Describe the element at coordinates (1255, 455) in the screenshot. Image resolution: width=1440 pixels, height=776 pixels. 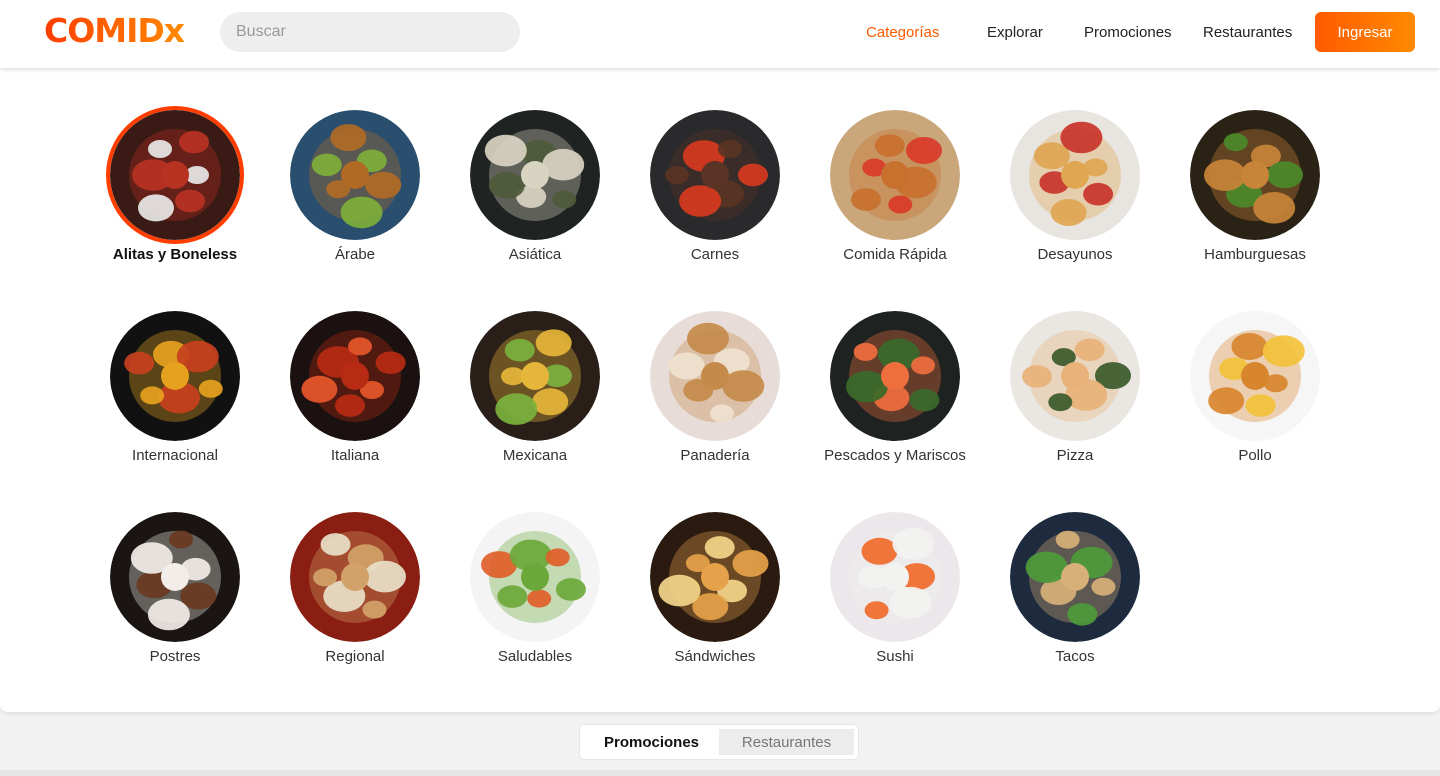
I see `category-label: Pollo` at that location.